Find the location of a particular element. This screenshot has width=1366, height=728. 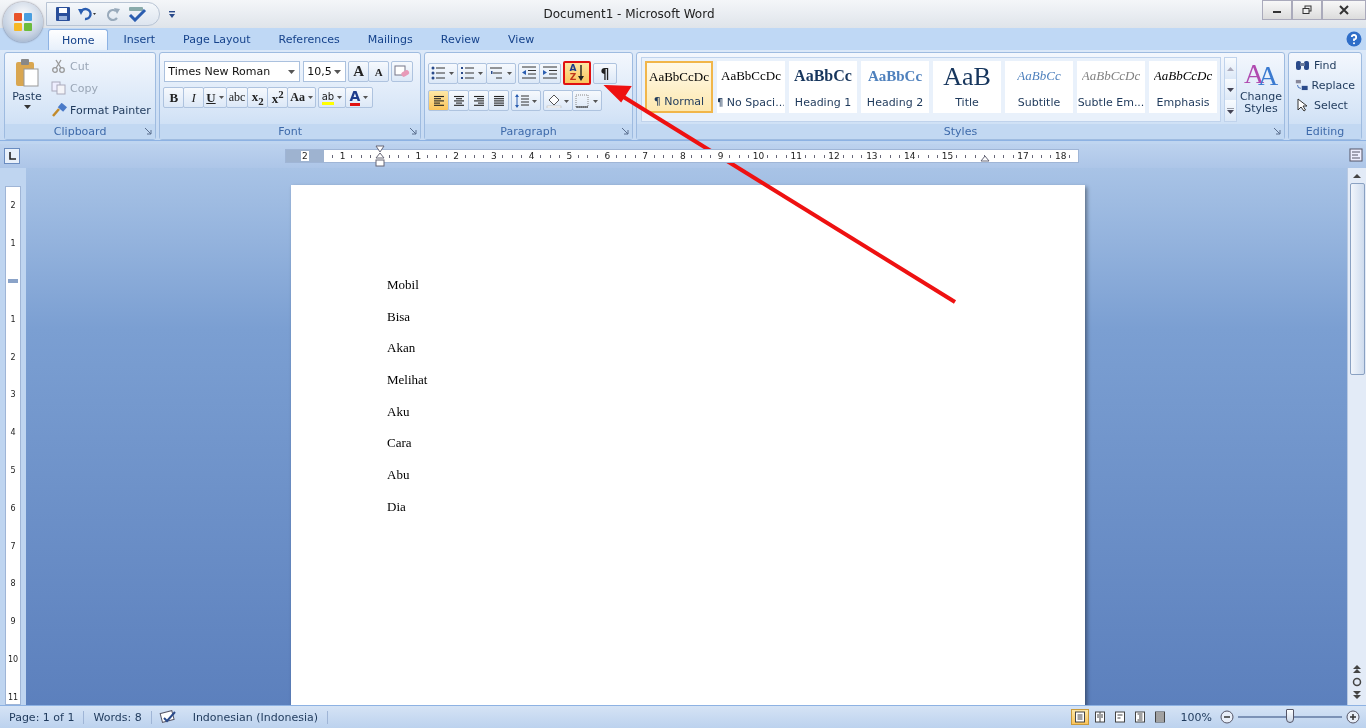

show-formatting-button: ¶ is located at coordinates (605, 73).